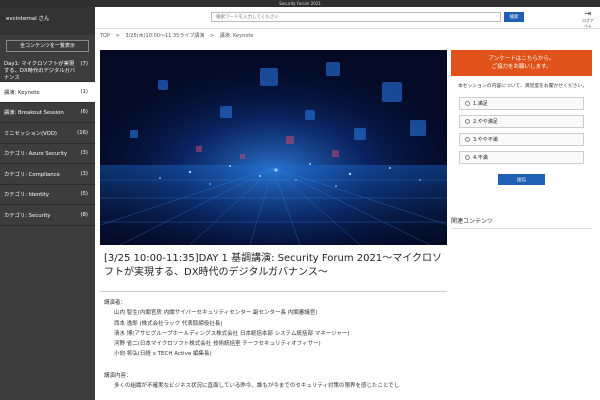  I want to click on sidebar-item-security: カテゴリ: Security (8), so click(47, 215).